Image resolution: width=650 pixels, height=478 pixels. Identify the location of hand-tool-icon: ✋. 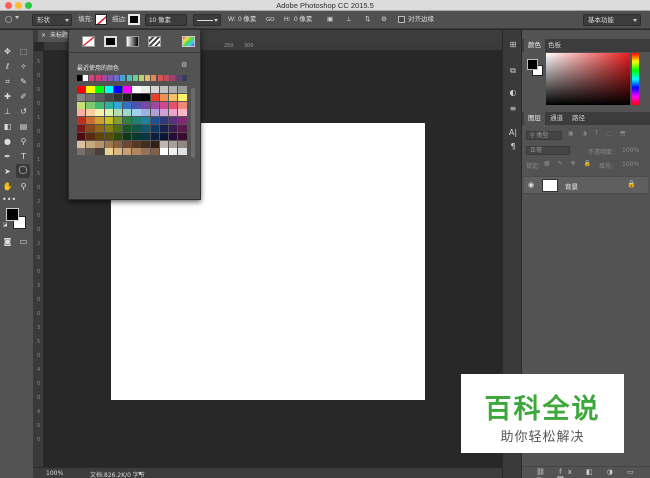
(7, 186).